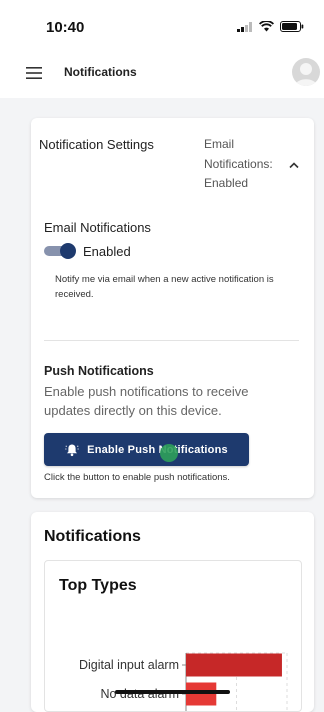 The image size is (324, 712). I want to click on page-title: Notifications, so click(100, 72).